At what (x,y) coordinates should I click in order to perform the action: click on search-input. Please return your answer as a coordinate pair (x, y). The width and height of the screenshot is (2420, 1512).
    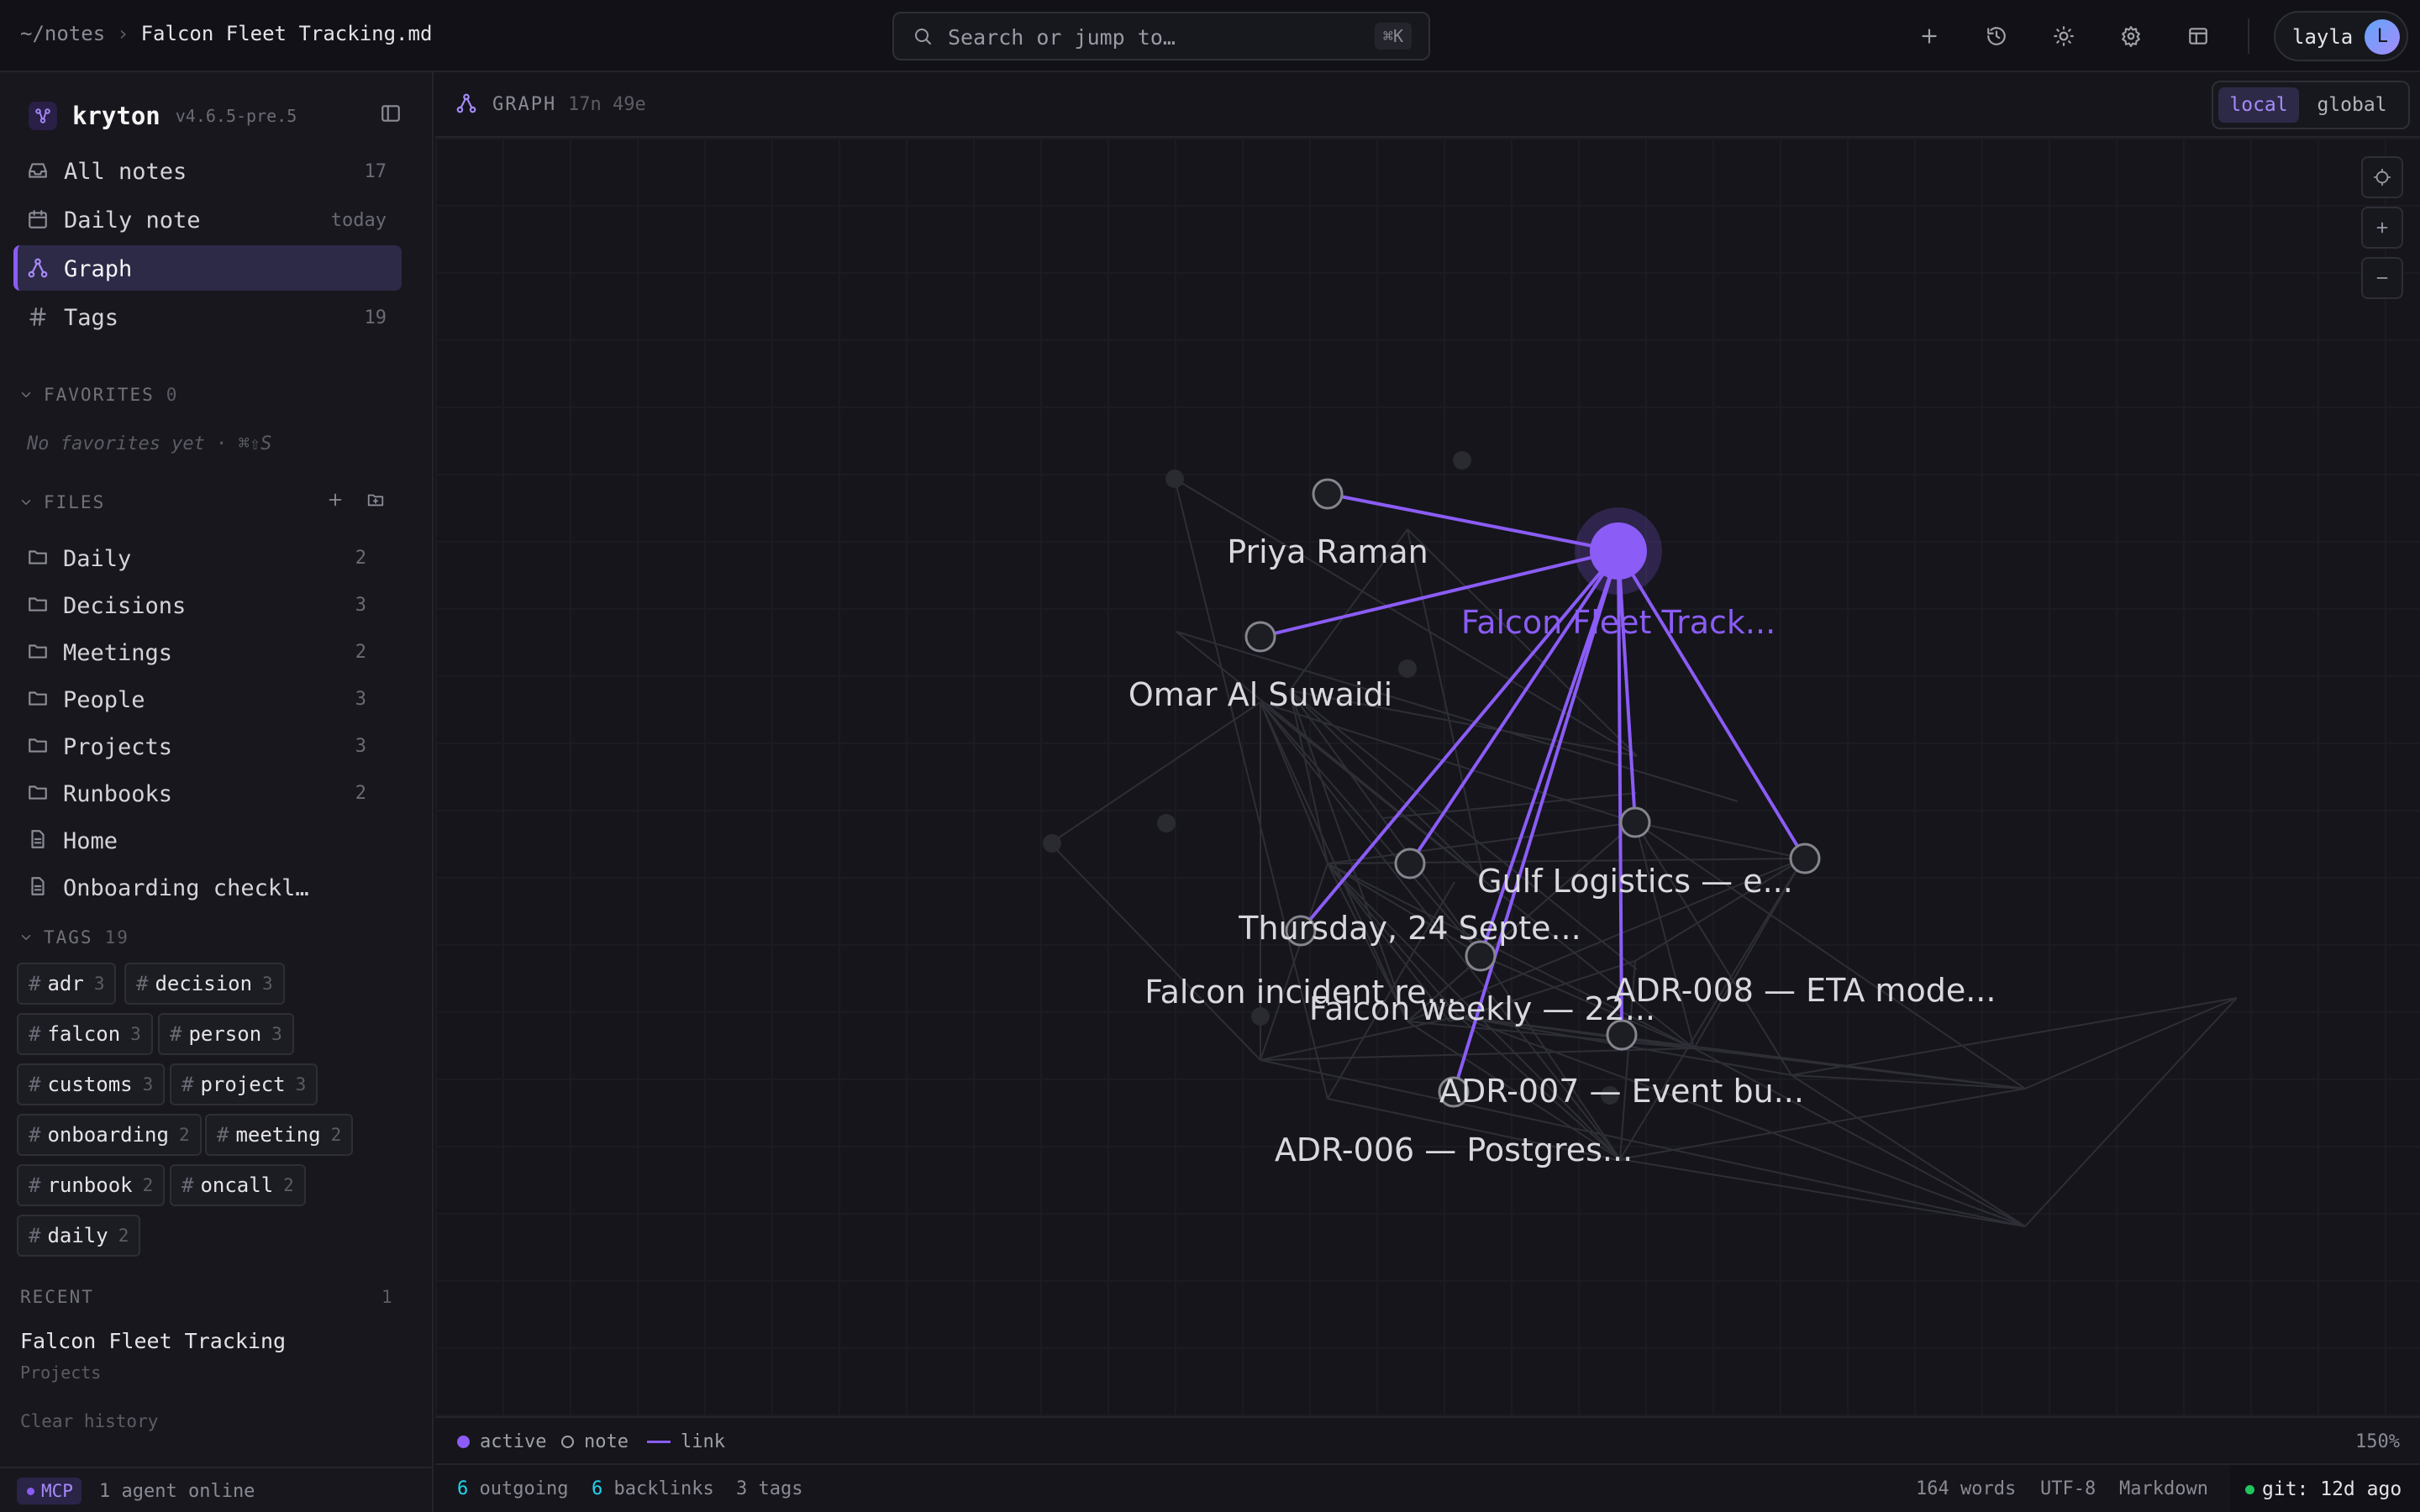
    Looking at the image, I should click on (1149, 37).